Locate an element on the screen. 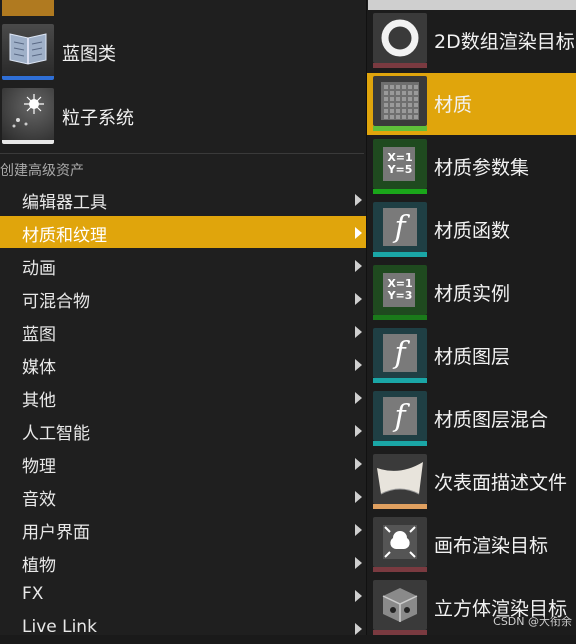 This screenshot has width=576, height=644. material-grid-icon is located at coordinates (400, 101).